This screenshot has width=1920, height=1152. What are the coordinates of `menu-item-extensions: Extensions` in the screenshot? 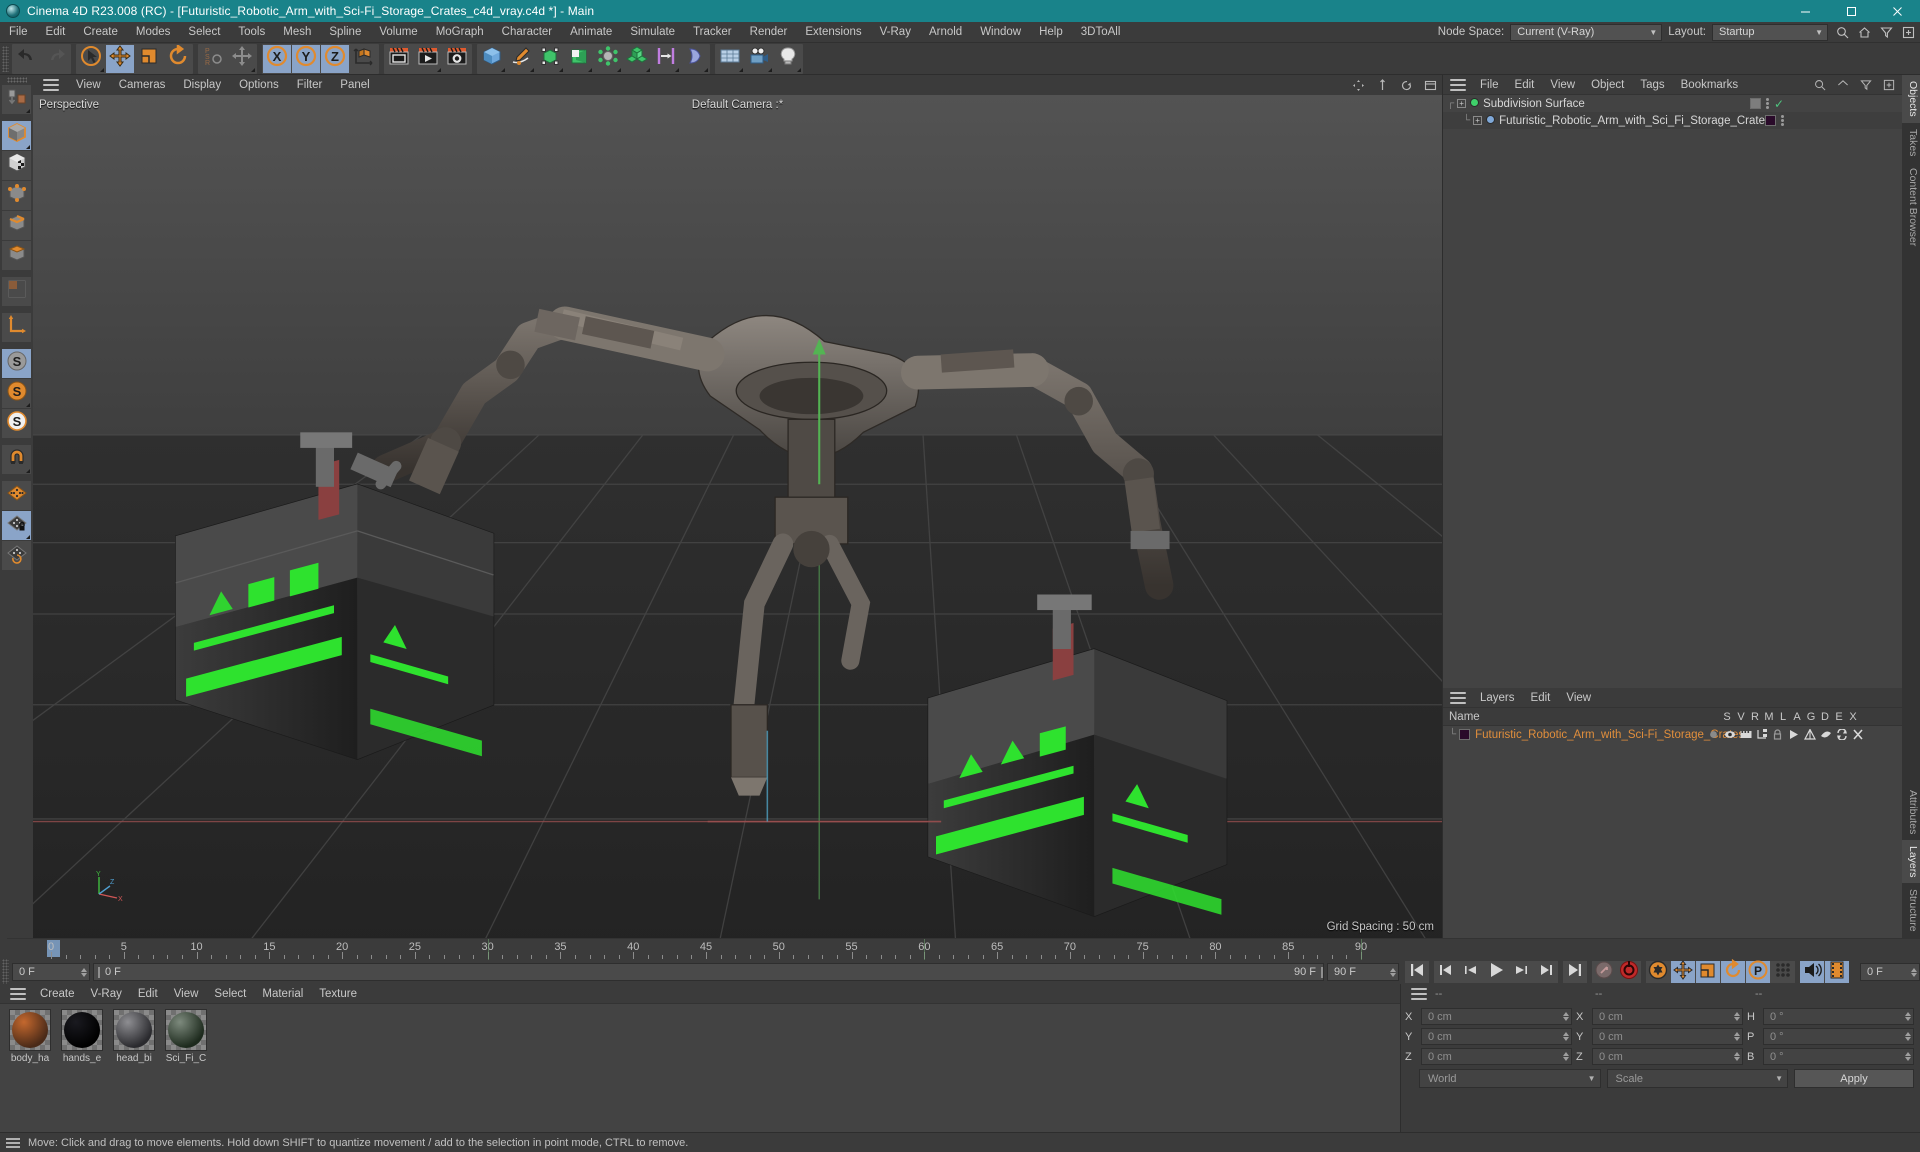 It's located at (833, 32).